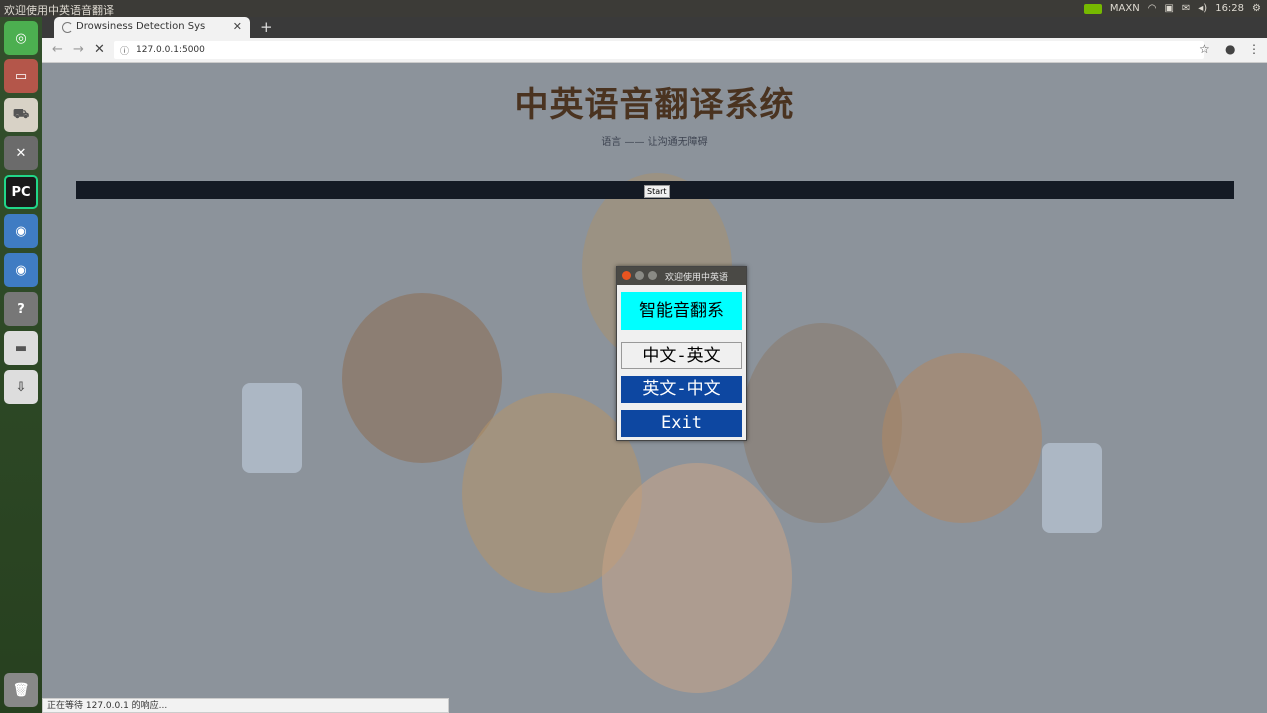 The width and height of the screenshot is (1267, 713). I want to click on translator-dialog: 欢迎使用中英语 智能音翻系 中文-英文 英文-中文 Exit, so click(681, 353).